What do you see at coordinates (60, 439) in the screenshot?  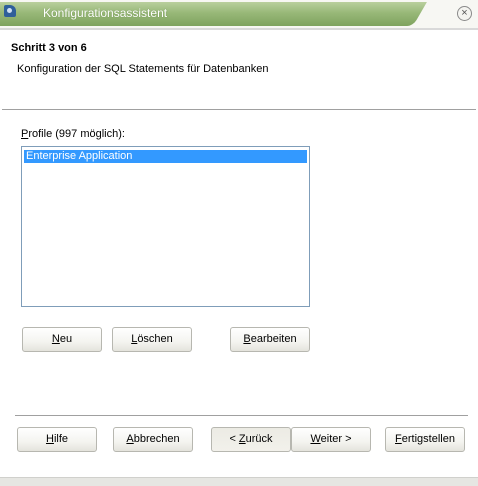 I see `help-button-label: ilfe` at bounding box center [60, 439].